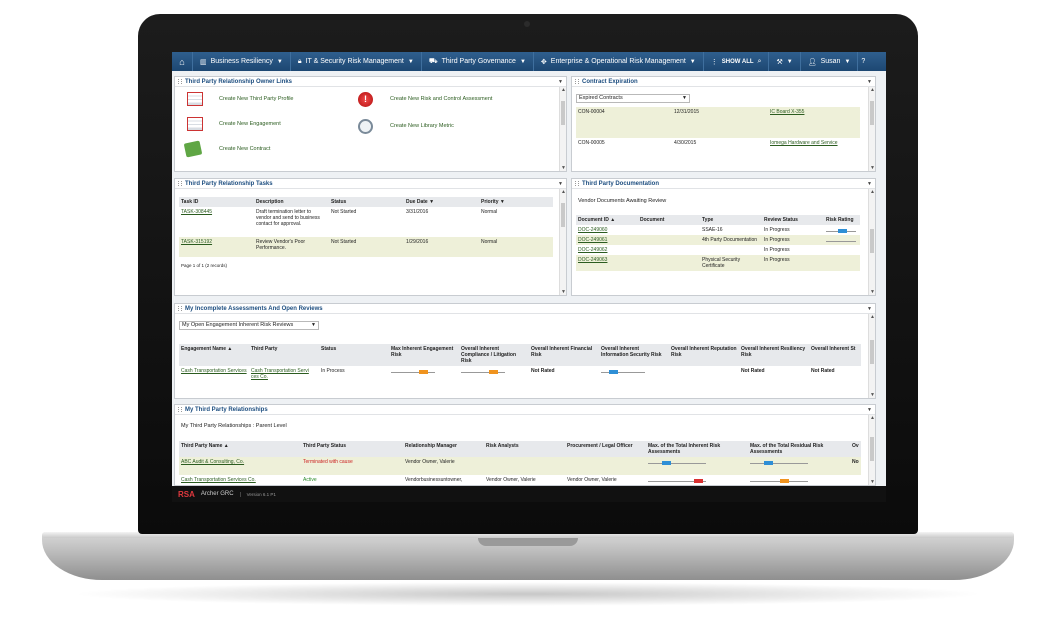 The width and height of the screenshot is (1056, 636). Describe the element at coordinates (489, 212) in the screenshot. I see `task-priority: Normal` at that location.